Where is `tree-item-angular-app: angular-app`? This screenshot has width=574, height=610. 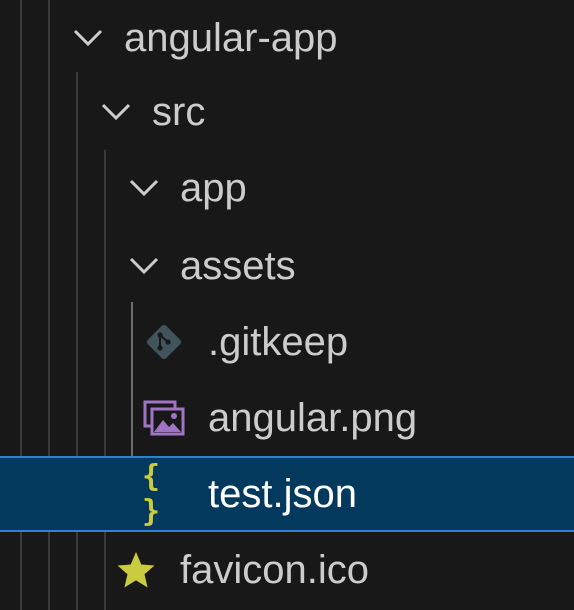 tree-item-angular-app: angular-app is located at coordinates (287, 38).